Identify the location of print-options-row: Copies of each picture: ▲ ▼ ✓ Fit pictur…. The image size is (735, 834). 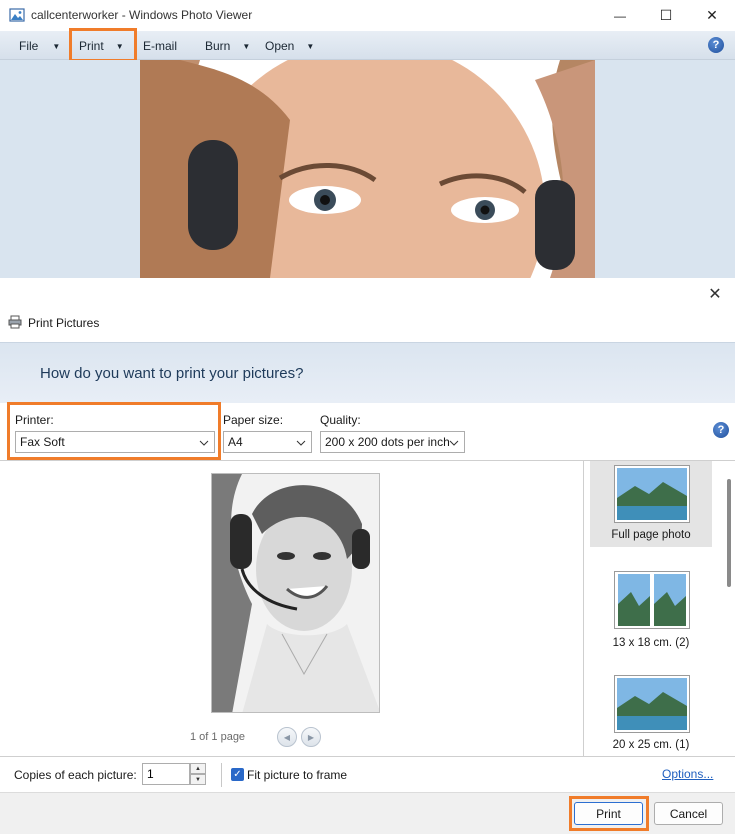
(367, 774).